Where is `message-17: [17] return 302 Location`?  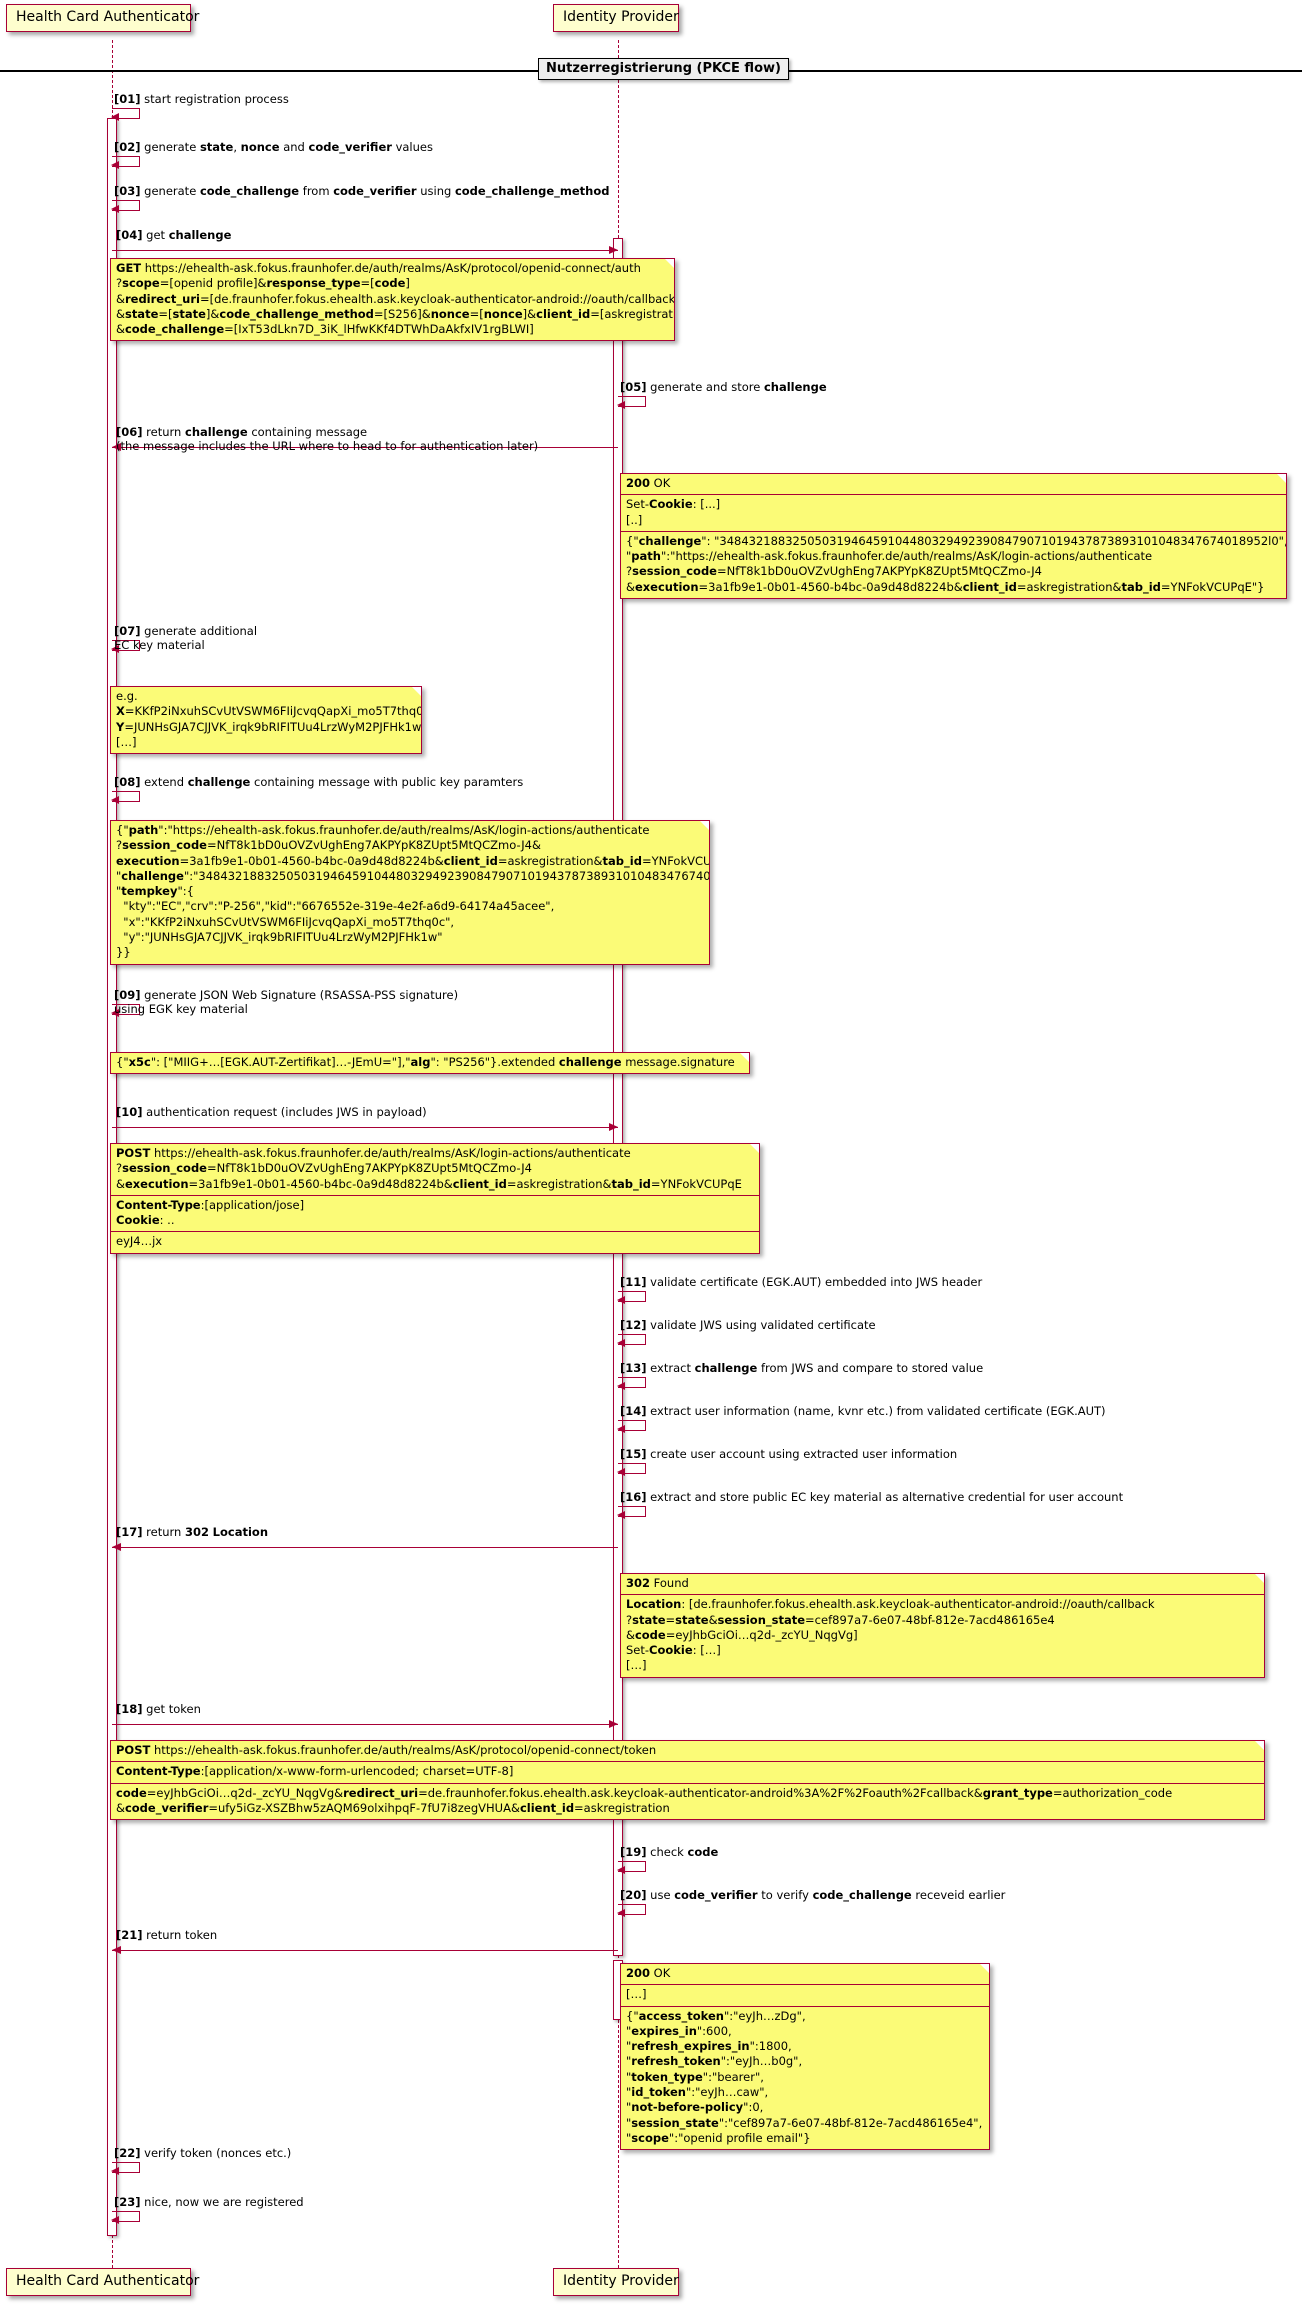
message-17: [17] return 302 Location is located at coordinates (192, 1532).